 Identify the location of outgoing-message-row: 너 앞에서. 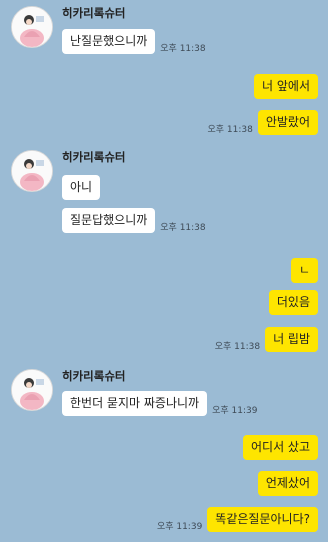
(286, 86).